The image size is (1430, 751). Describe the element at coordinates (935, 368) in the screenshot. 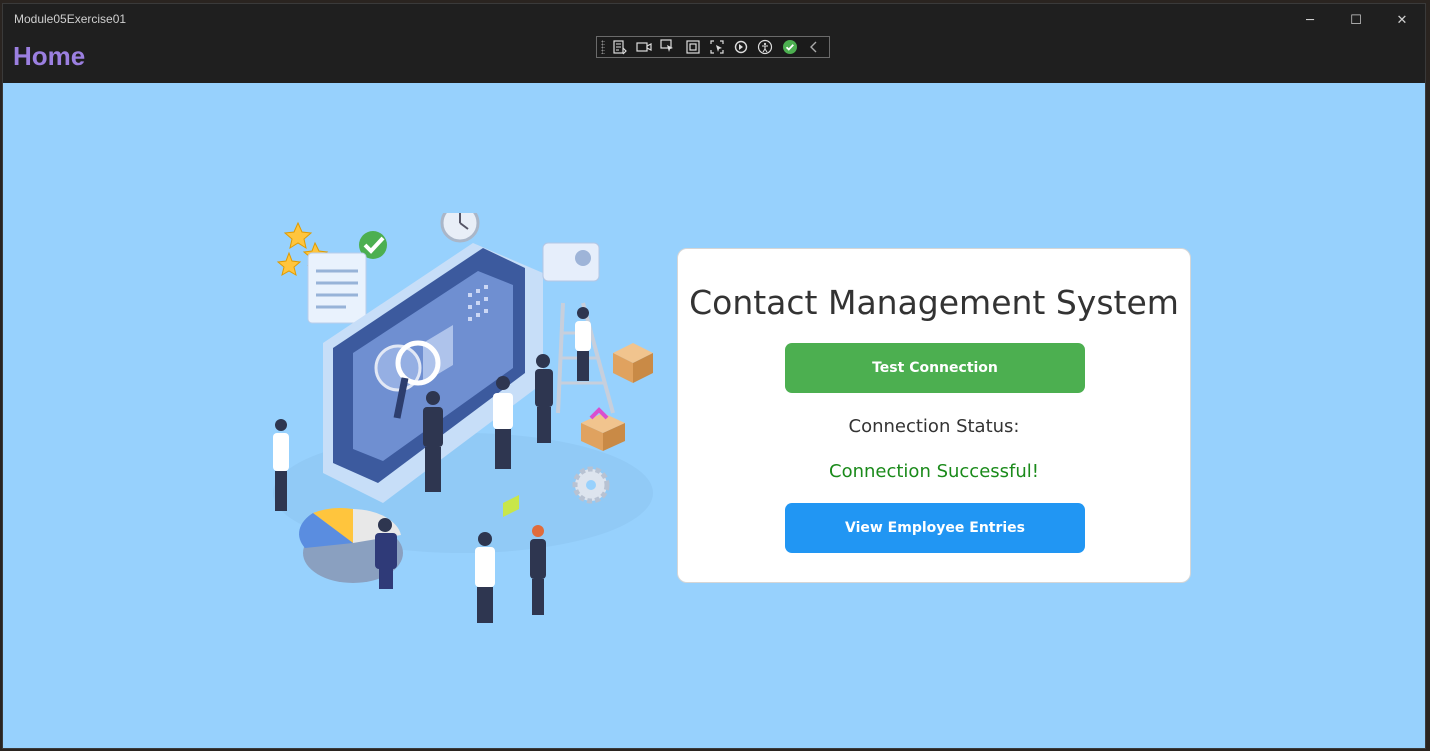

I see `test-connection-button: Test Connection` at that location.